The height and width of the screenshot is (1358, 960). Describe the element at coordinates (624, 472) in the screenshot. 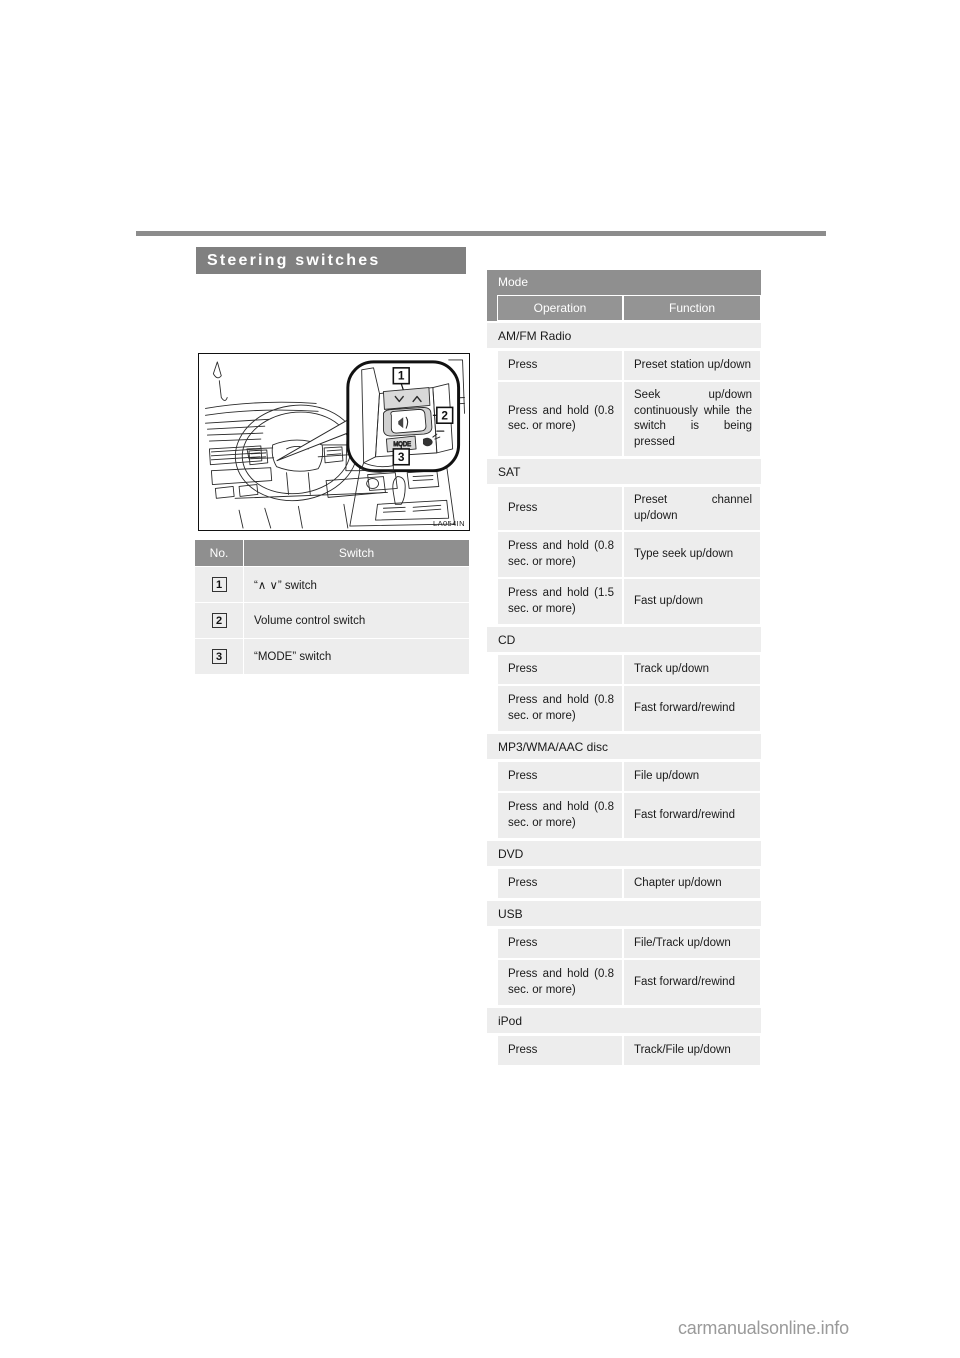

I see `mode-name: SAT` at that location.